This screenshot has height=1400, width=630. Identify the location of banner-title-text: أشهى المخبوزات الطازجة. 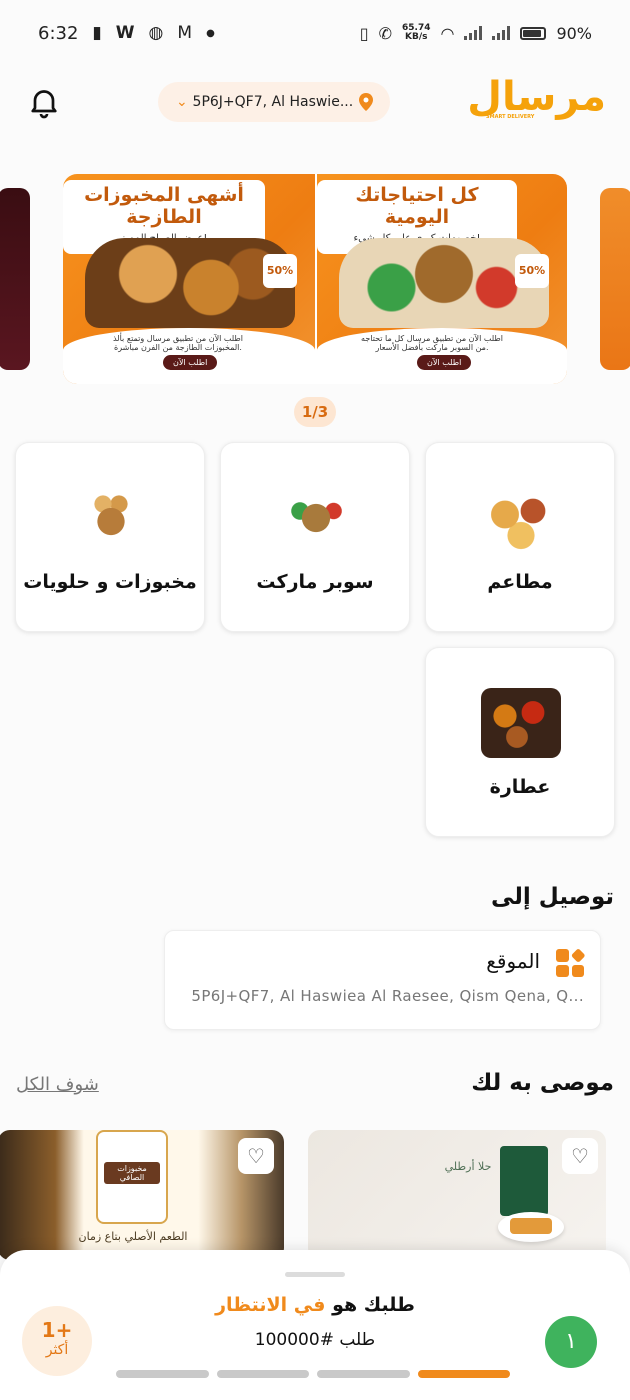
(164, 206).